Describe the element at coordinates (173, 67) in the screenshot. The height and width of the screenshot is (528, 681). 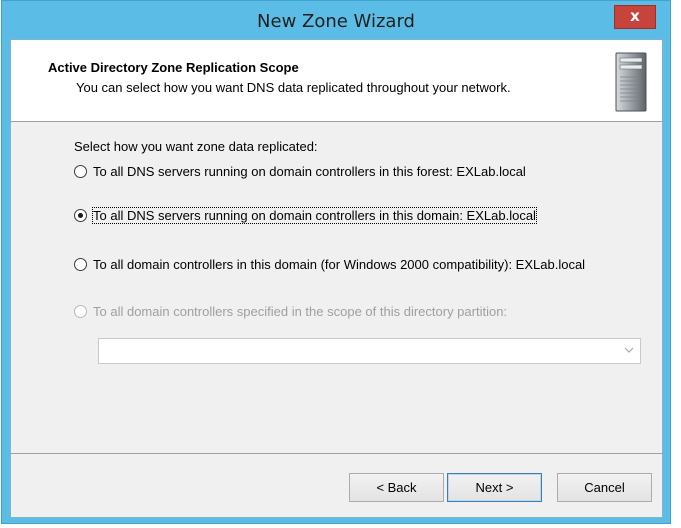
I see `page-title: Active Directory Zone Replication Scope` at that location.